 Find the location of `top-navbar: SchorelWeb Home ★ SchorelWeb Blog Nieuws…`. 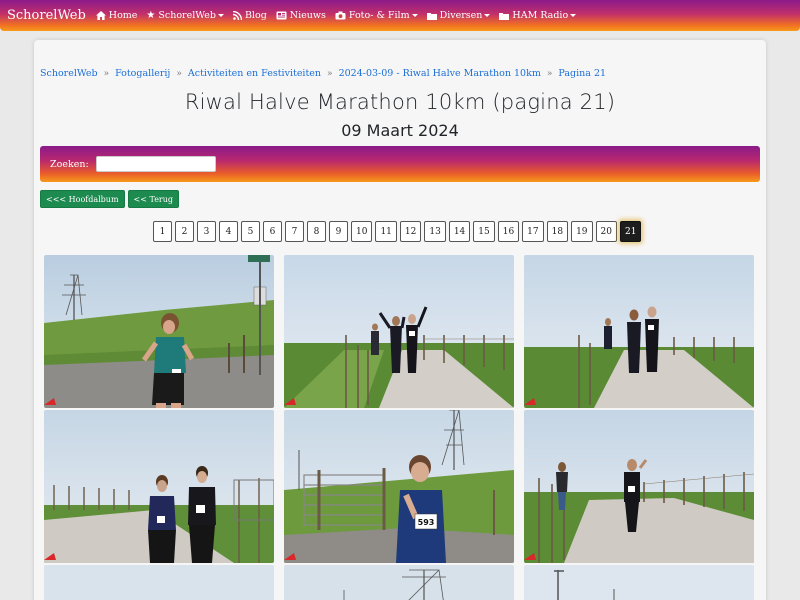

top-navbar: SchorelWeb Home ★ SchorelWeb Blog Nieuws… is located at coordinates (400, 15).